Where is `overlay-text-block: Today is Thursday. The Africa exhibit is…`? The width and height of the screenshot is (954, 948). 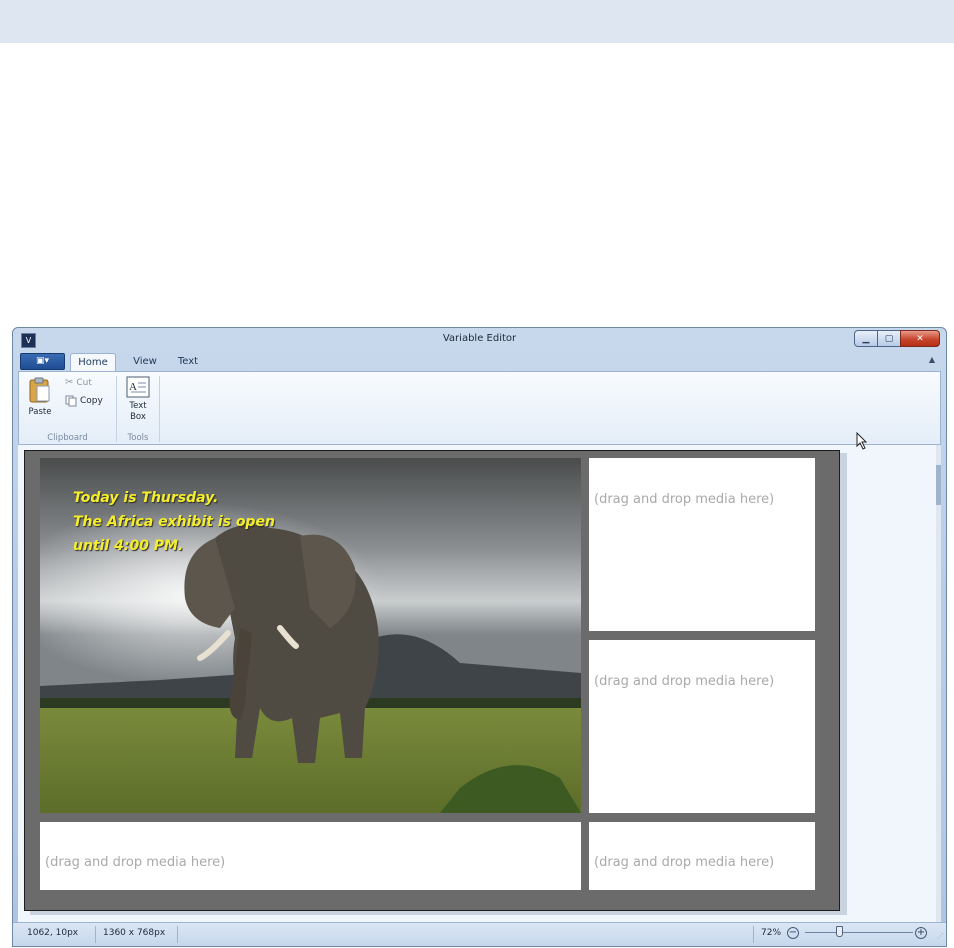 overlay-text-block: Today is Thursday. The Africa exhibit is… is located at coordinates (174, 522).